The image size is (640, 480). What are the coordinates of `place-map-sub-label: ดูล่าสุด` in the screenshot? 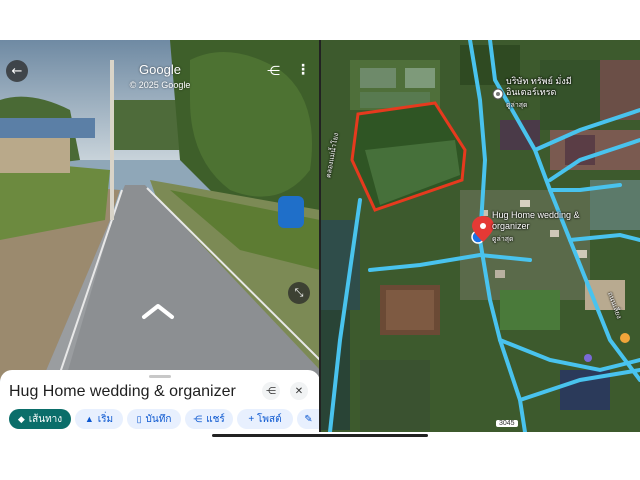 It's located at (503, 239).